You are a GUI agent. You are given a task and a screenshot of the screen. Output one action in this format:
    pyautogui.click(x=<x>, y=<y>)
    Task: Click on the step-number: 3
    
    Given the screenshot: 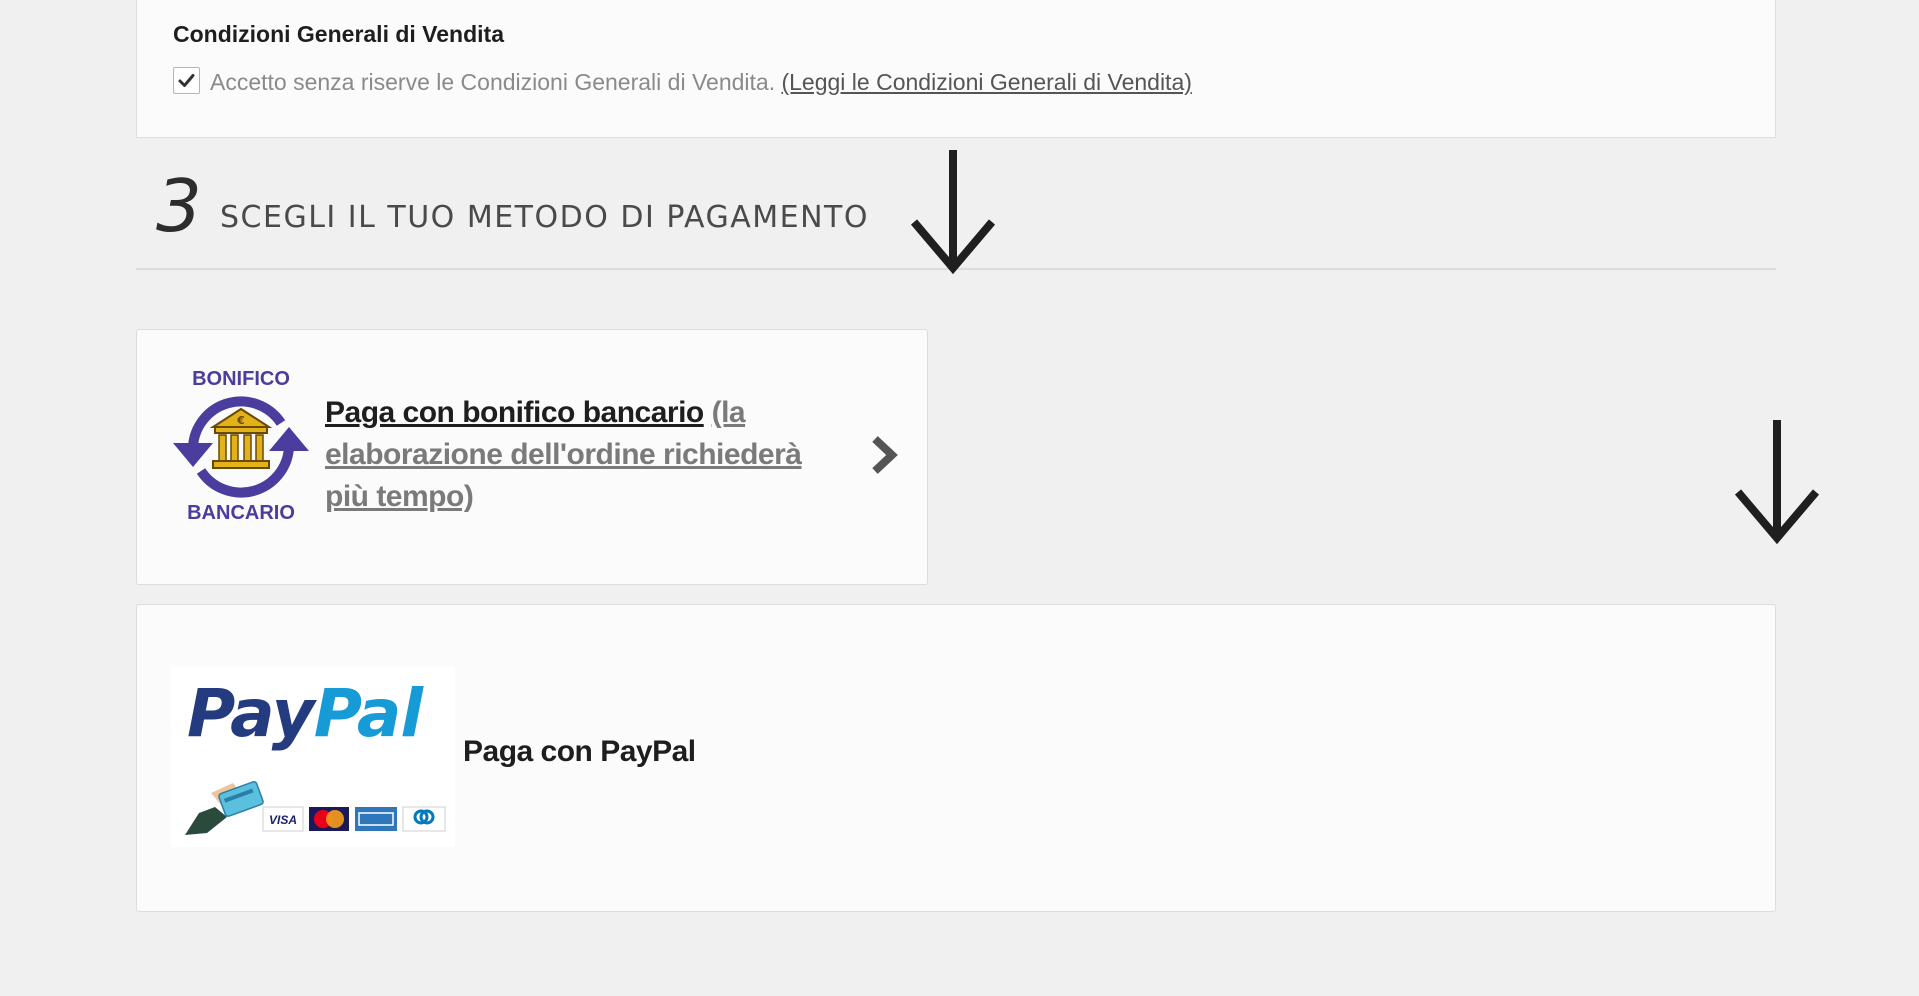 What is the action you would take?
    pyautogui.click(x=179, y=206)
    